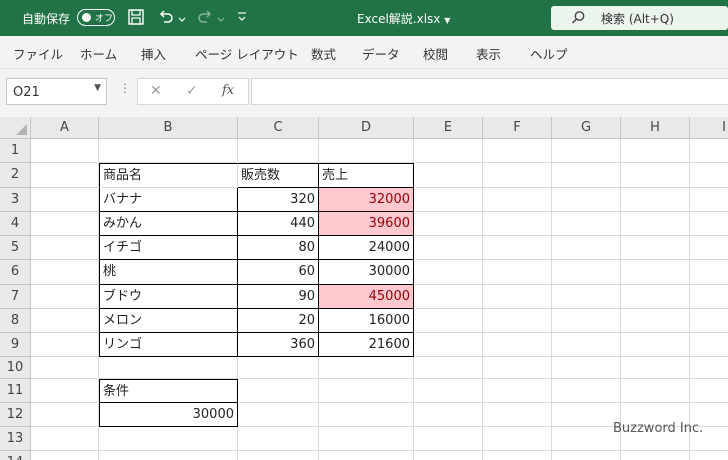 The image size is (728, 460). What do you see at coordinates (56, 91) in the screenshot?
I see `name-box: O21 ▼` at bounding box center [56, 91].